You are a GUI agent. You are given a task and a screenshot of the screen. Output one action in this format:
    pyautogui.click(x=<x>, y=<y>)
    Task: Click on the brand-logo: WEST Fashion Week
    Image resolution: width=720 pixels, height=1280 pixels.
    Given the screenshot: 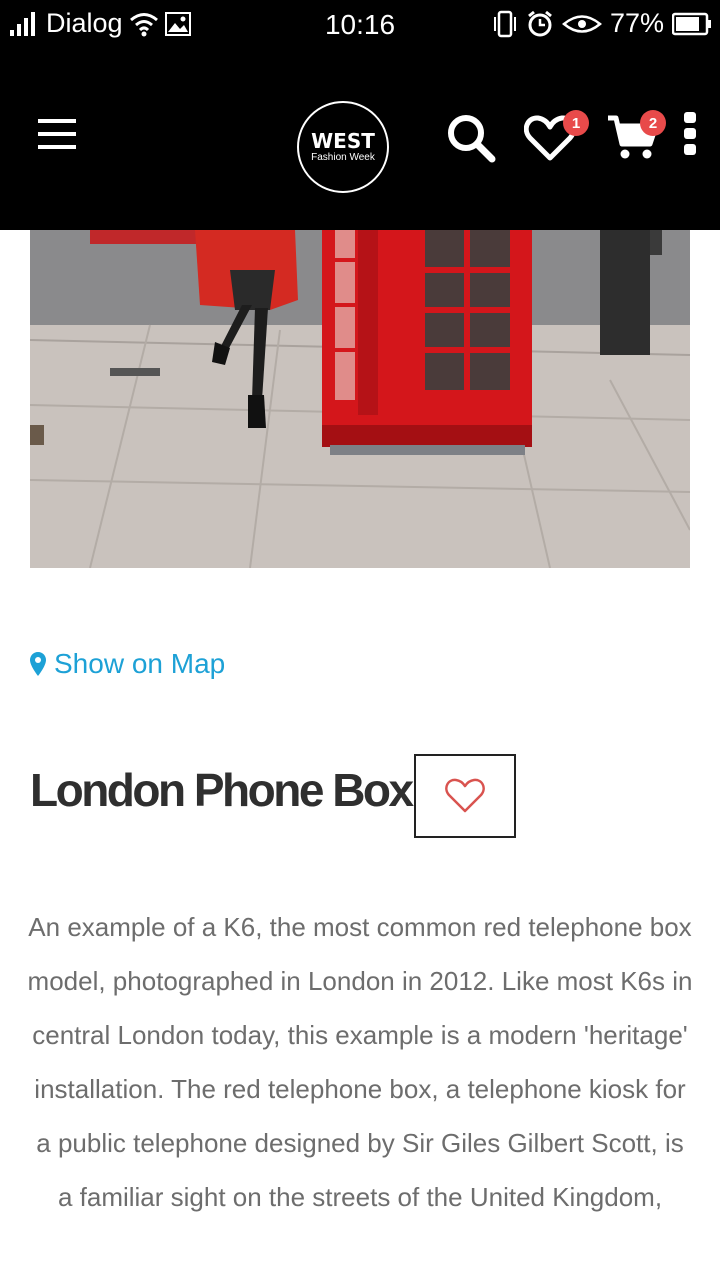 What is the action you would take?
    pyautogui.click(x=343, y=147)
    